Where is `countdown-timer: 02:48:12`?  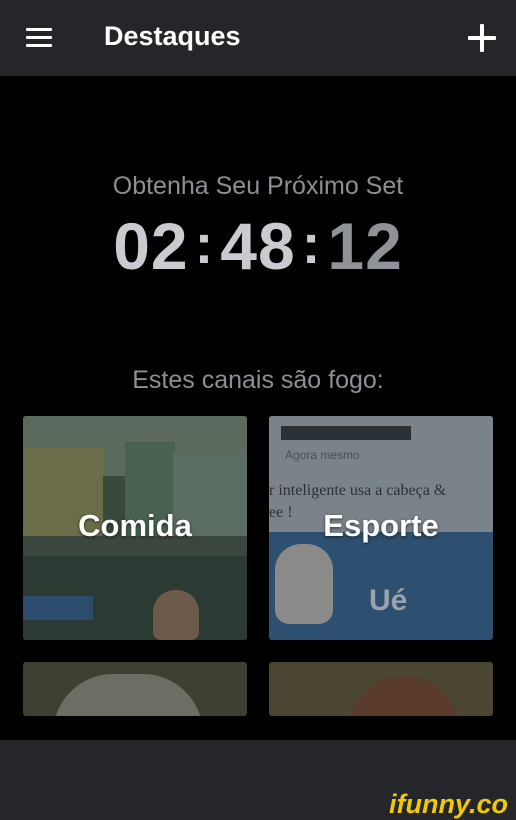
countdown-timer: 02:48:12 is located at coordinates (258, 246).